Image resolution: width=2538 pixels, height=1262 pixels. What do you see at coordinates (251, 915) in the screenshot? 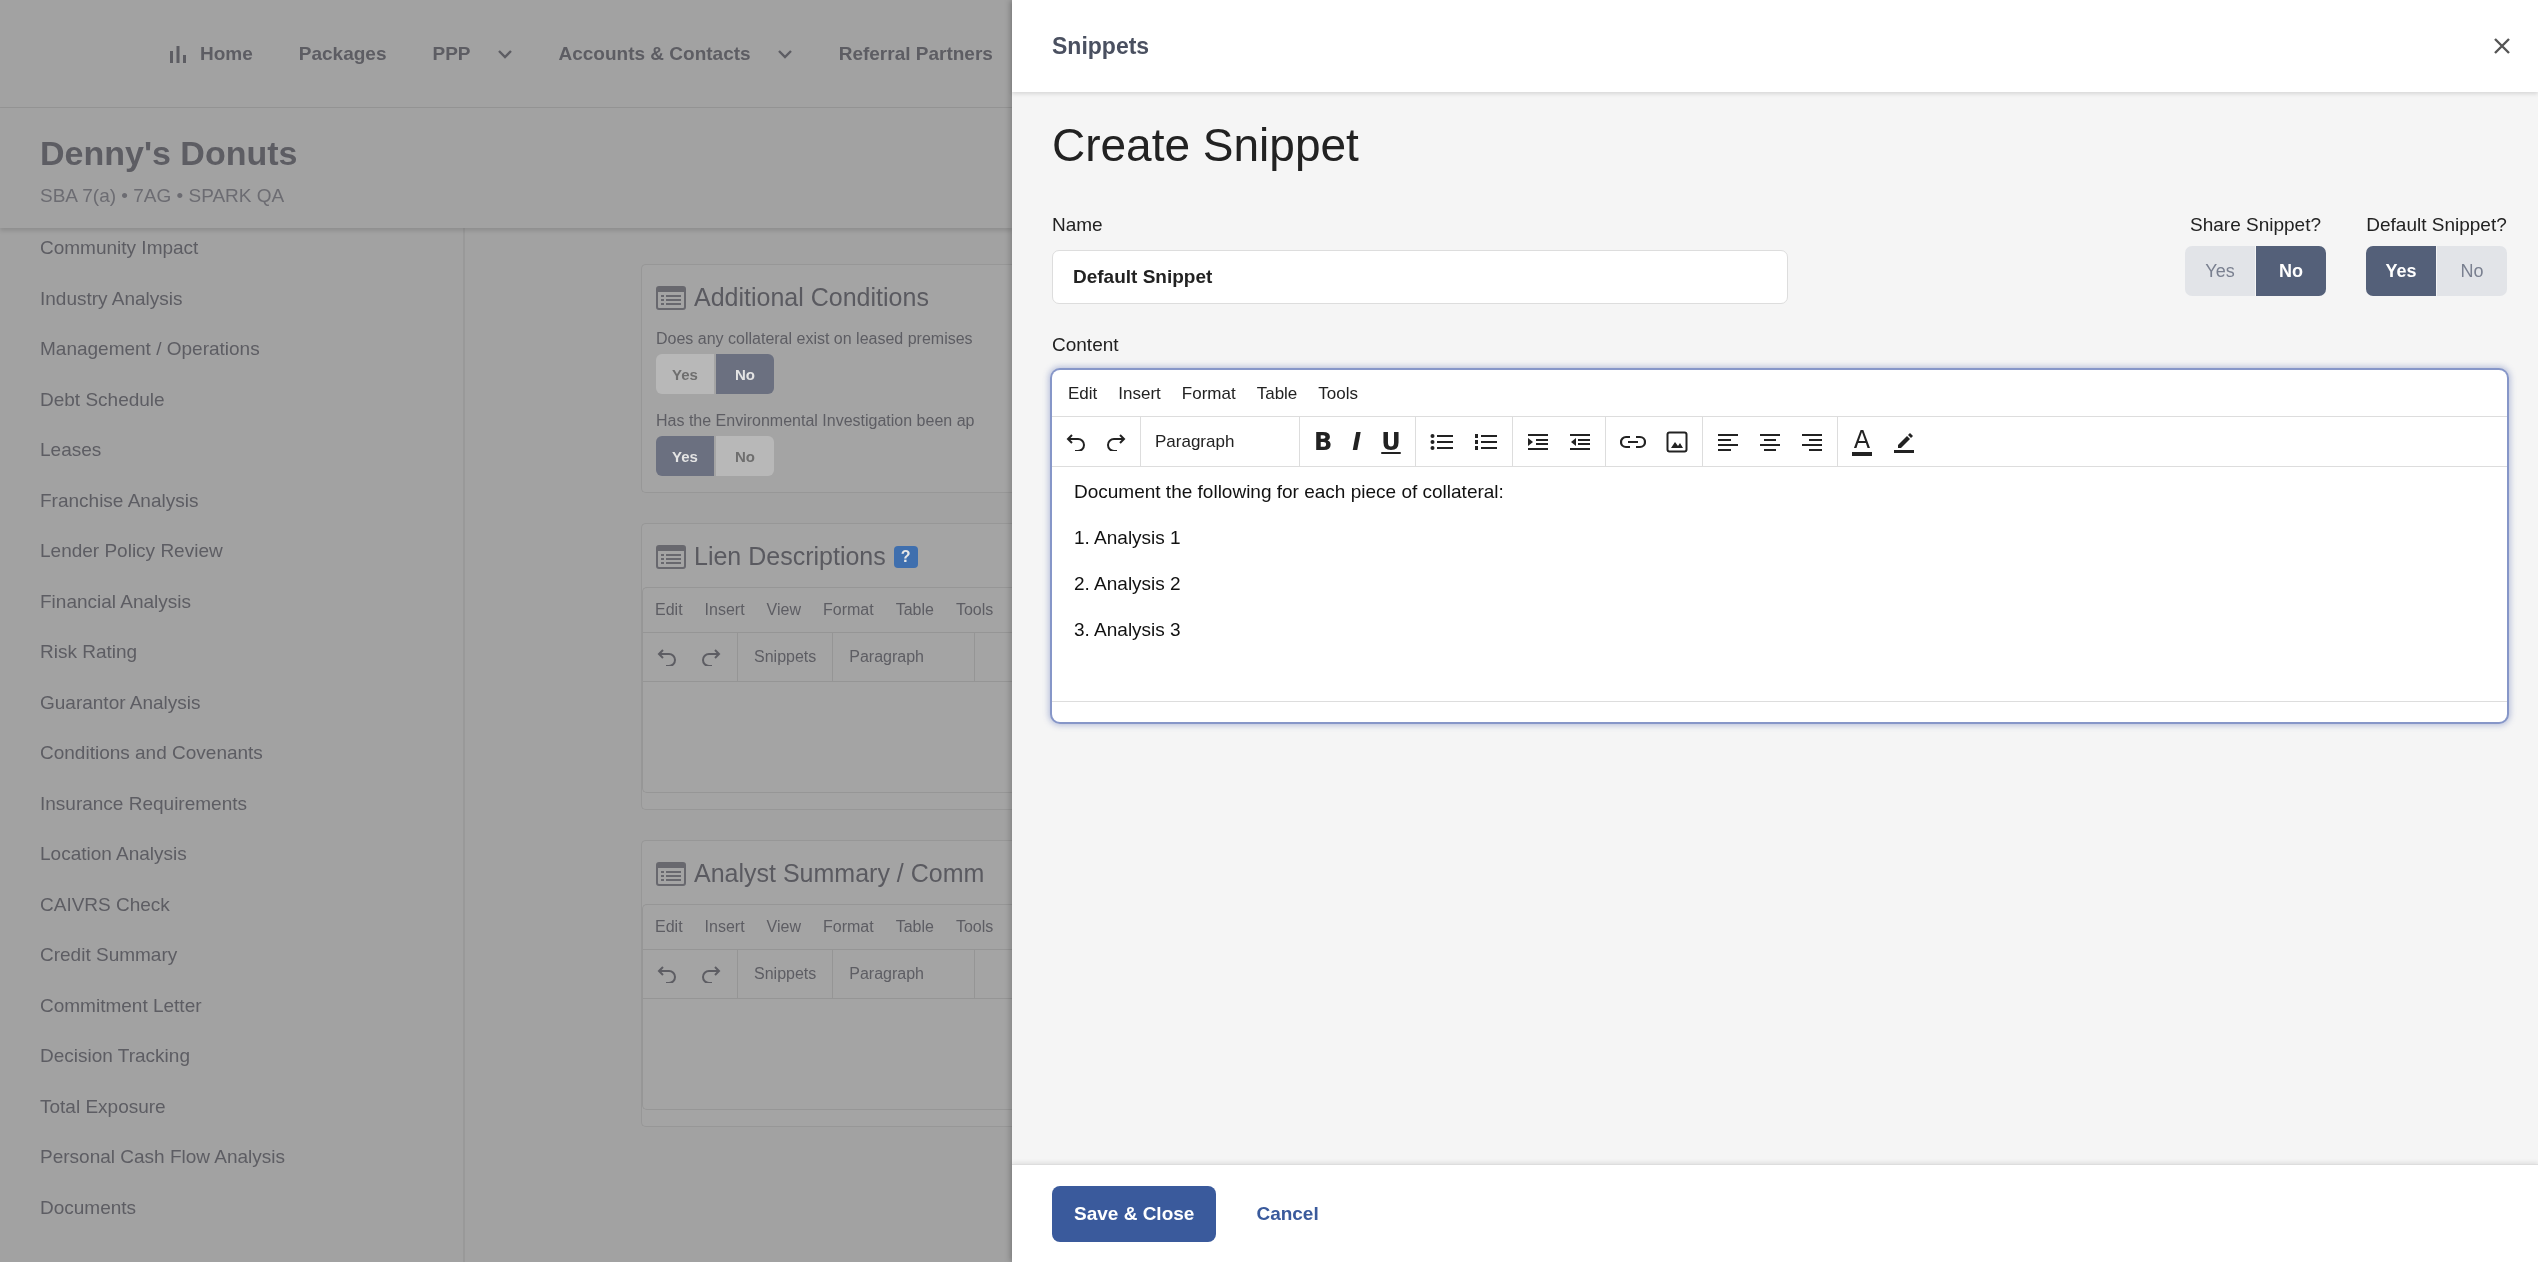
I see `sidebar-item: CAIVRS Check` at bounding box center [251, 915].